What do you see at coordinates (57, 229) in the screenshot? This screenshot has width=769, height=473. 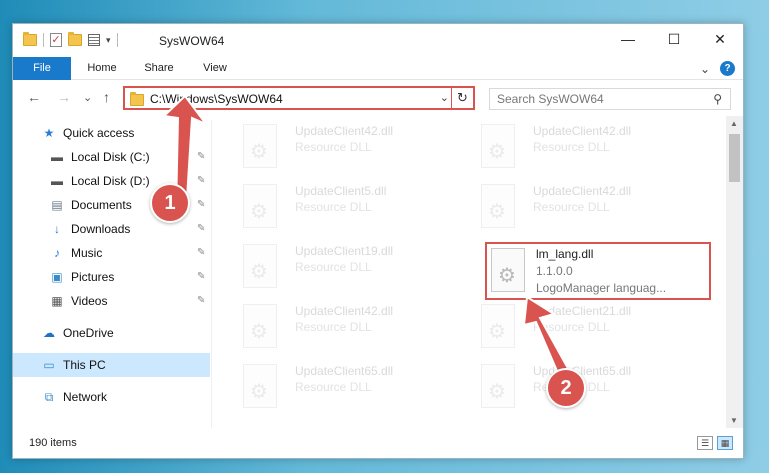 I see `downloads-icon: ↓` at bounding box center [57, 229].